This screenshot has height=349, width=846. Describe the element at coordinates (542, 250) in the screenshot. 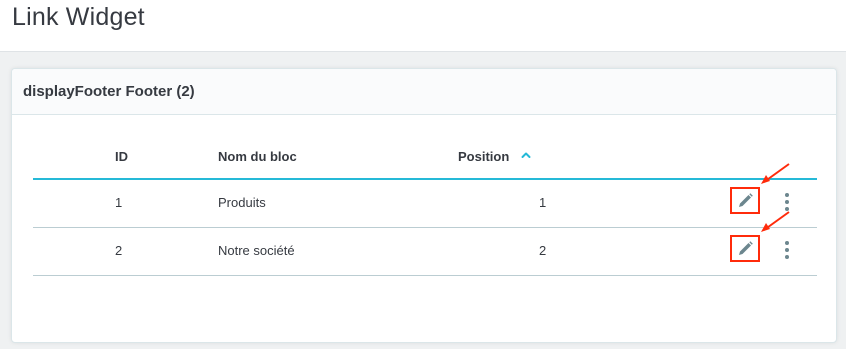

I see `row-position: 2` at that location.